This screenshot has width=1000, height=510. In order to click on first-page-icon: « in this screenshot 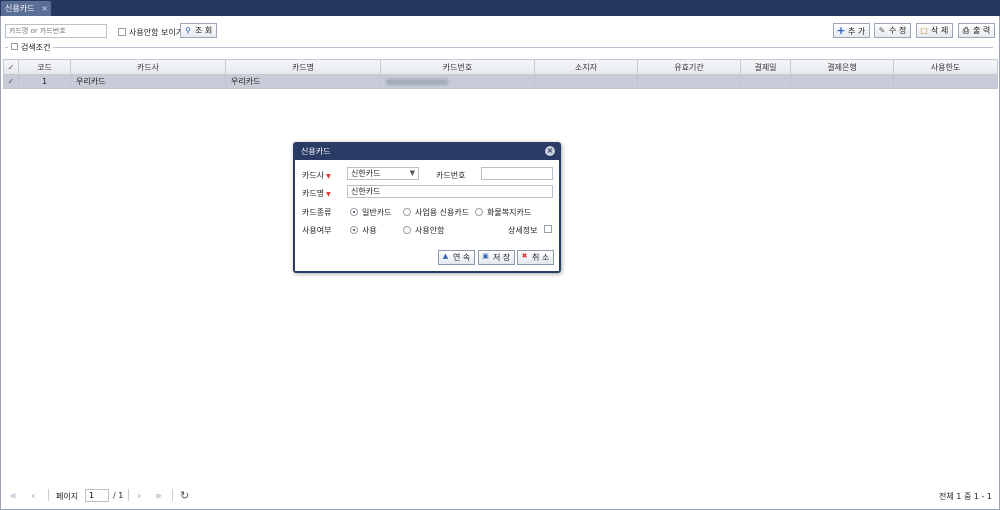, I will do `click(13, 495)`.